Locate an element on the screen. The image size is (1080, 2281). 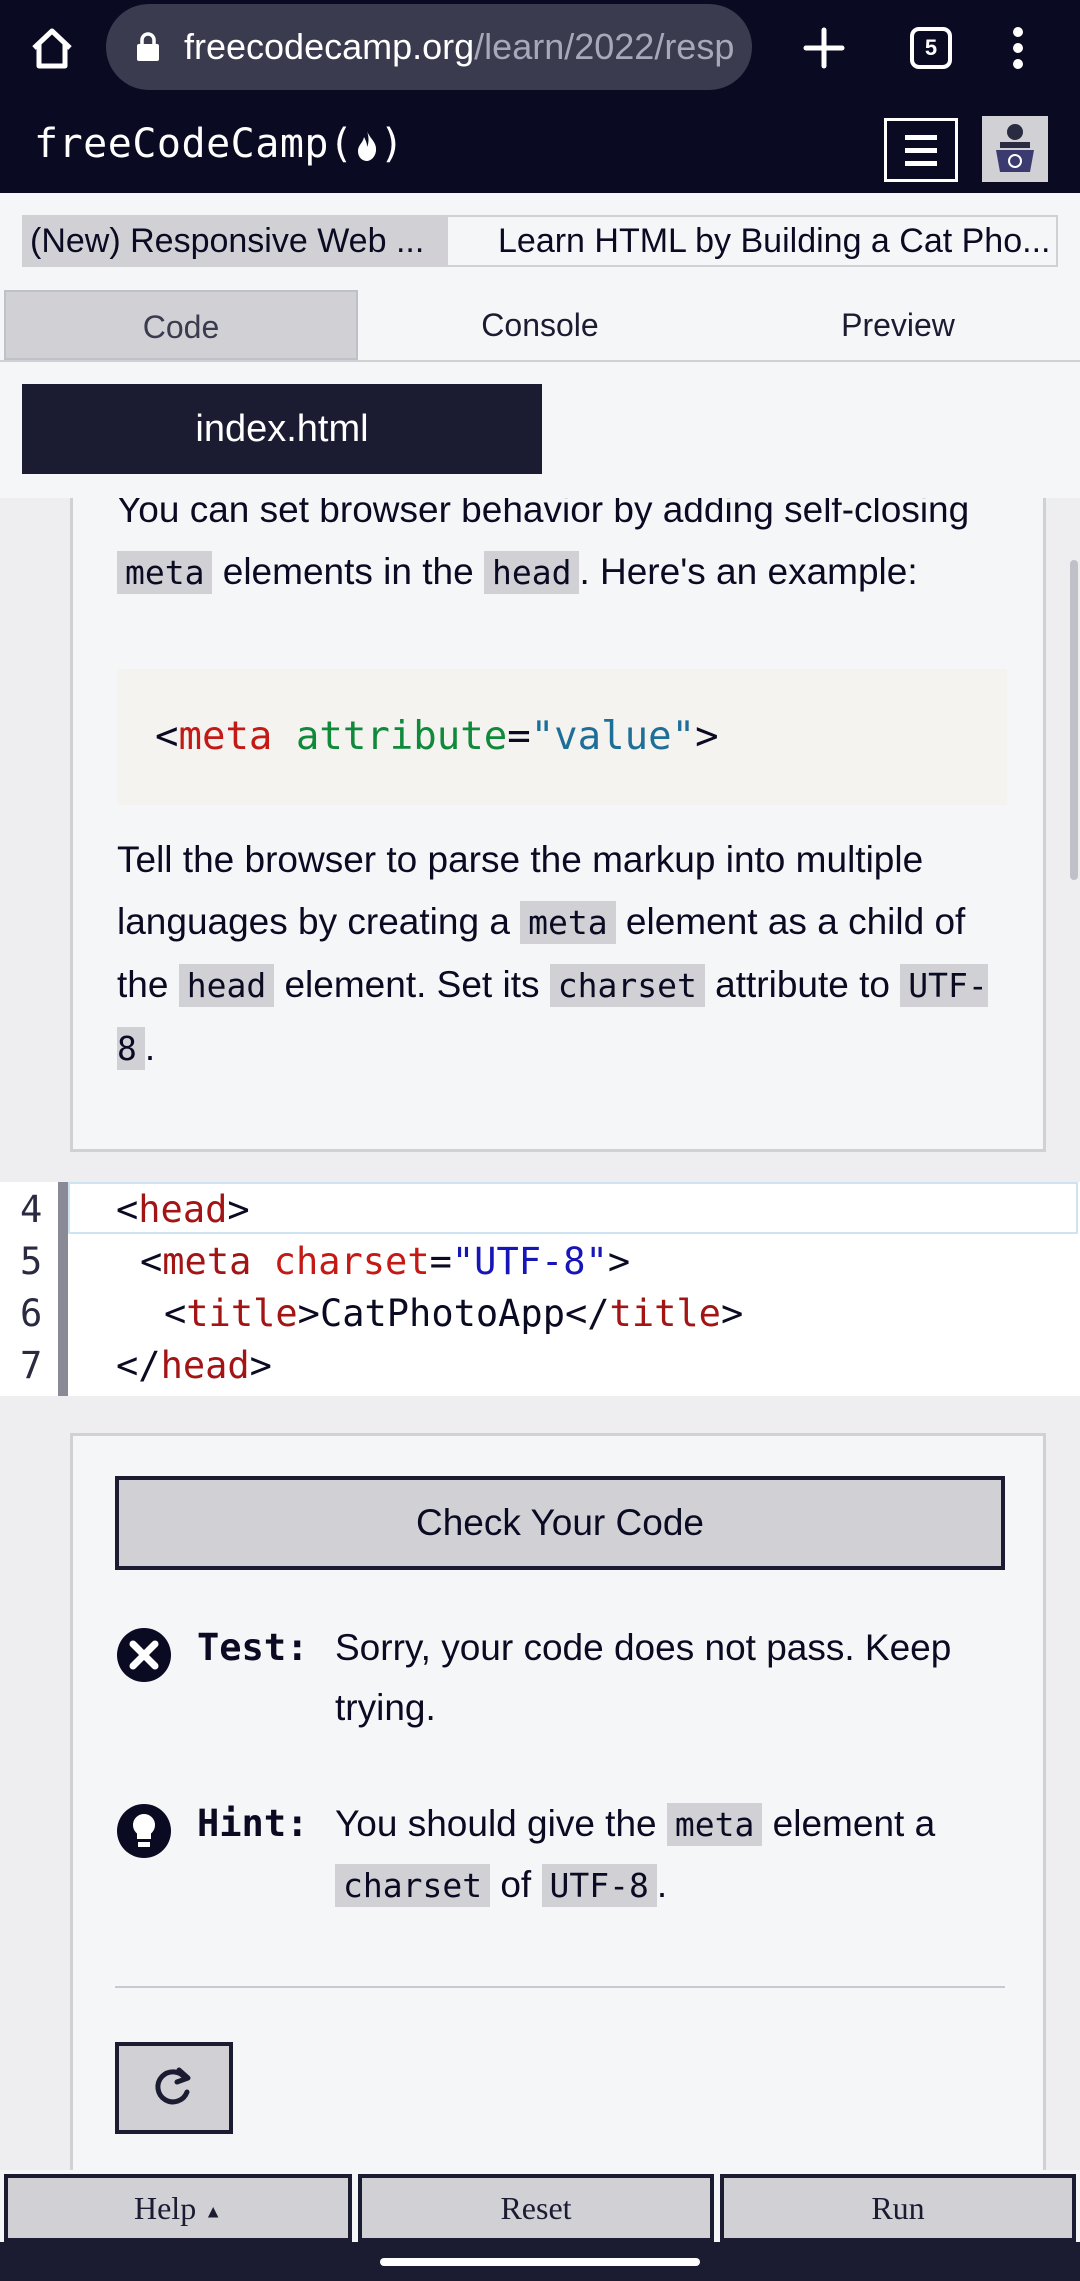
new-tab-icon is located at coordinates (824, 48).